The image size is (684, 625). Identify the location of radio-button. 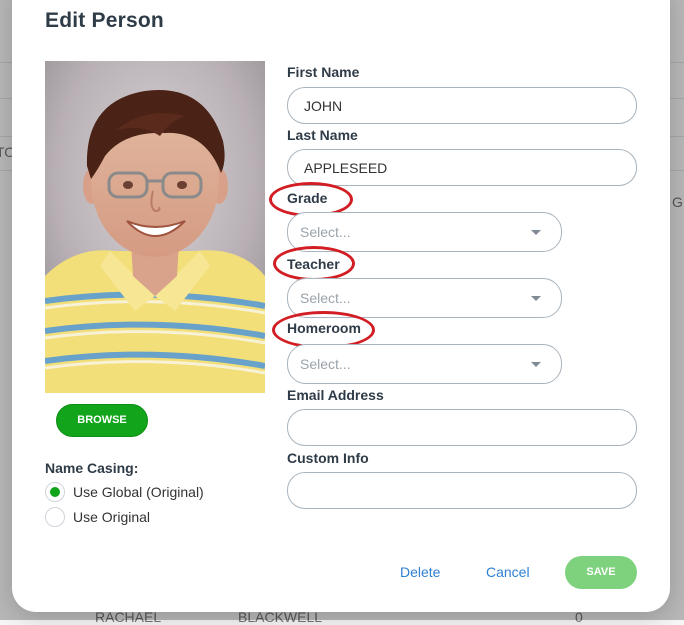
(55, 517).